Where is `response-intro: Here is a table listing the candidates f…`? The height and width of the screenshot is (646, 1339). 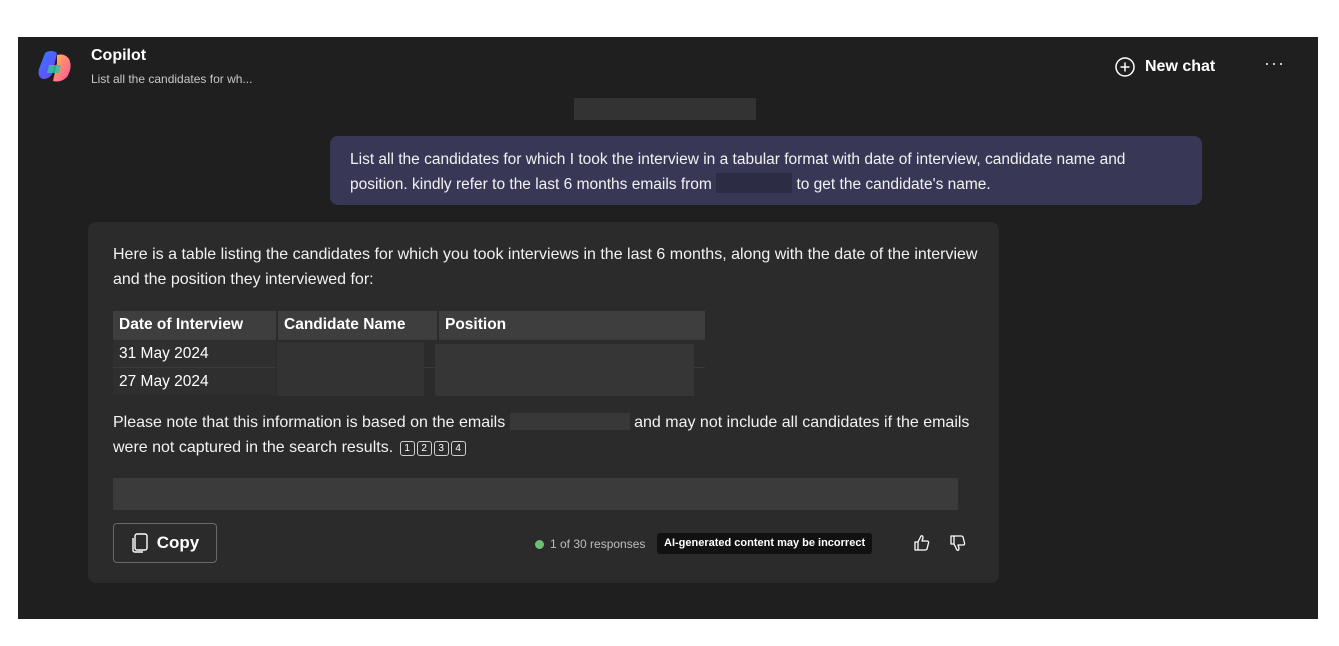
response-intro: Here is a table listing the candidates f… is located at coordinates (545, 267).